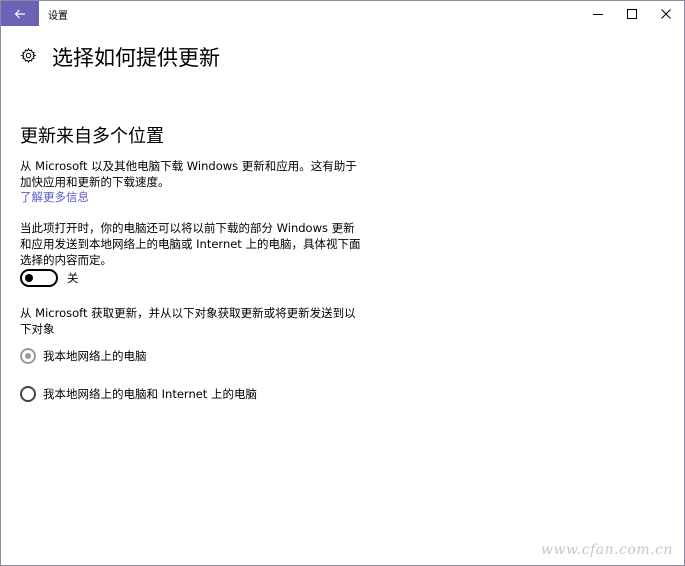  I want to click on source-description-line: 从 Microsoft 获取更新，并从以下对象获取更新或将更新发送到以, so click(188, 313).